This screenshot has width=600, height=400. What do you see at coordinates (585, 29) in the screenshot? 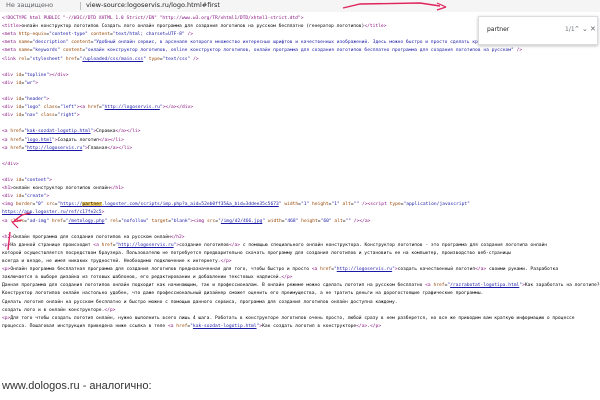
I see `chevron-down-icon: ⌄` at bounding box center [585, 29].